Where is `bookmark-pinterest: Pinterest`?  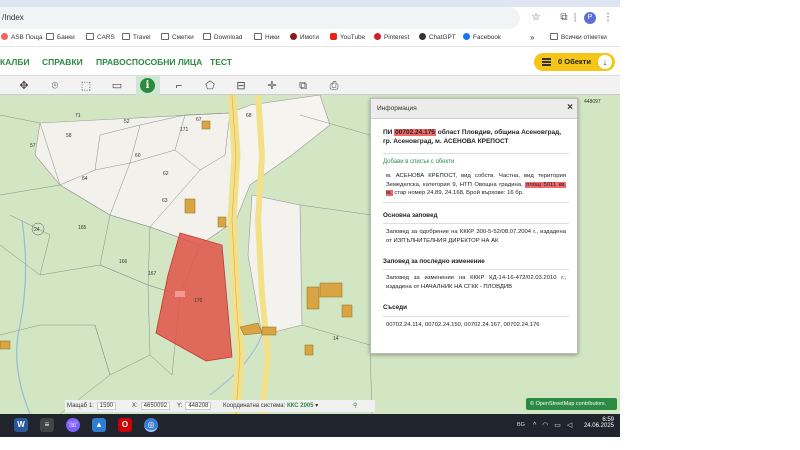 bookmark-pinterest: Pinterest is located at coordinates (391, 38).